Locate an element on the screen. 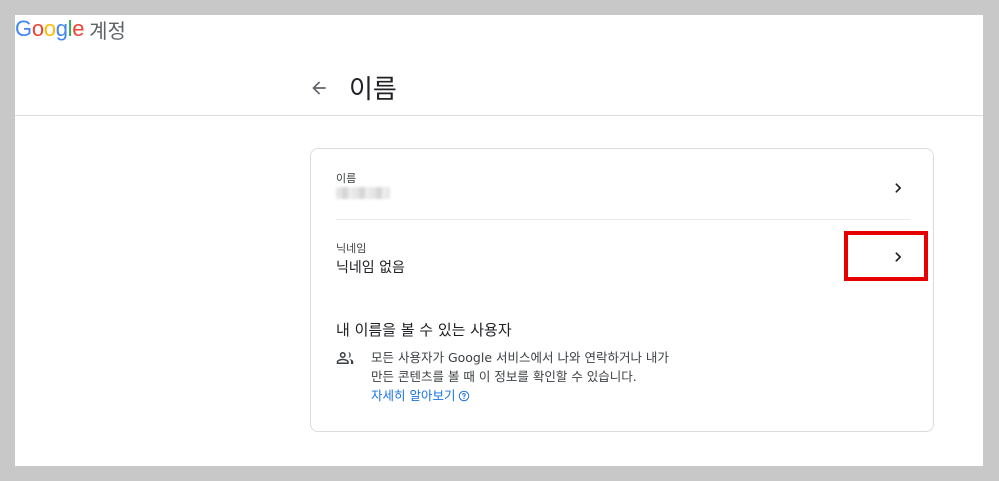 The height and width of the screenshot is (481, 999). help-circle-icon is located at coordinates (464, 395).